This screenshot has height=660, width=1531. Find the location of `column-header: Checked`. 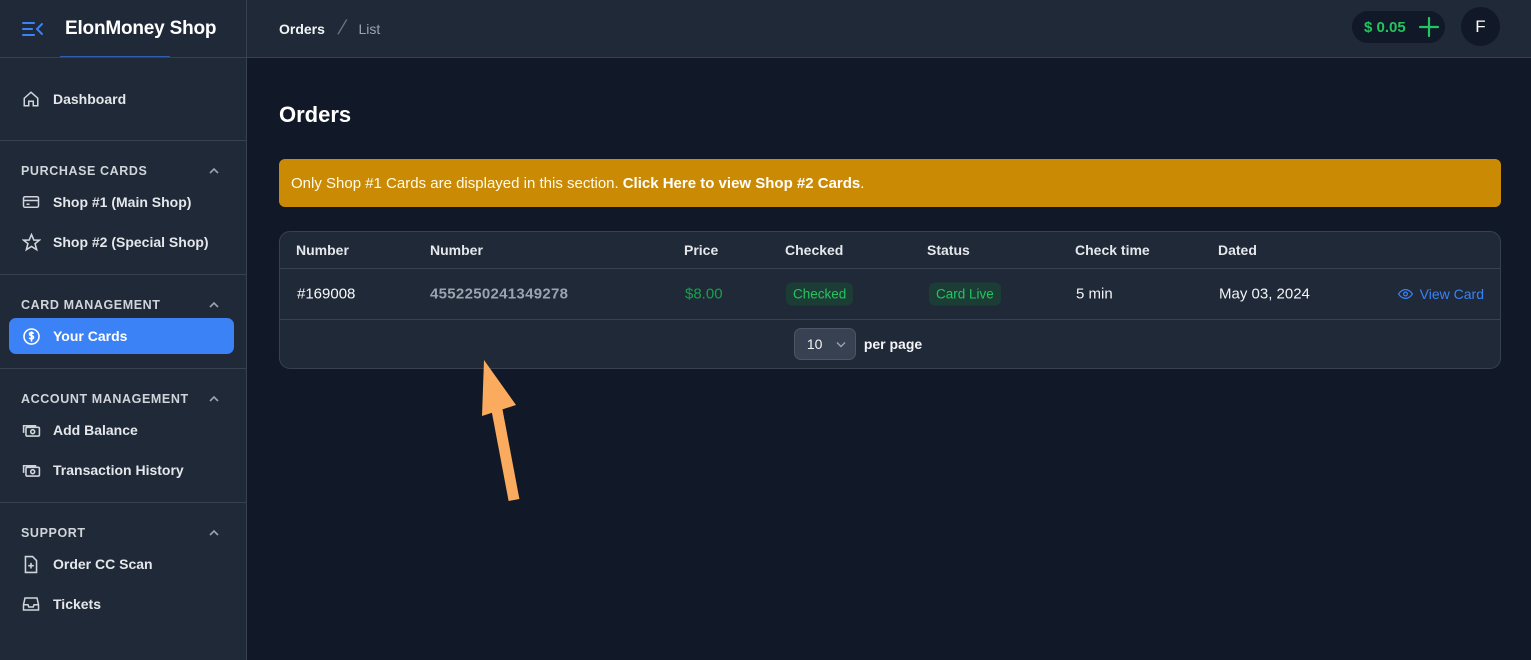

column-header: Checked is located at coordinates (814, 250).